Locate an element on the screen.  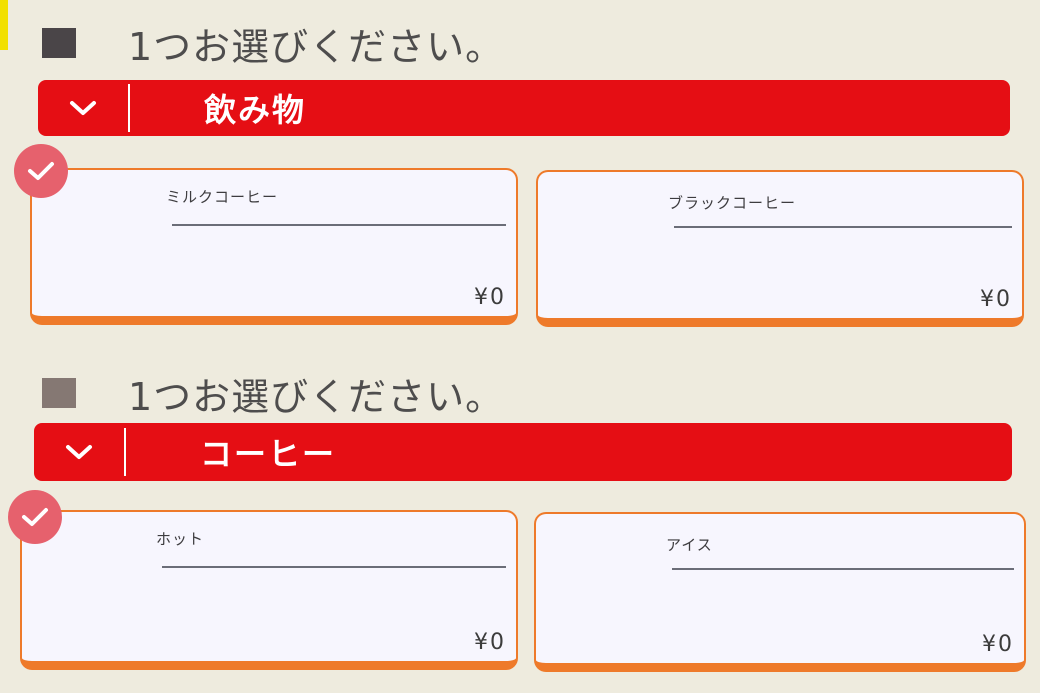
option-card-black-coffee: ブラックコーヒー ¥0 is located at coordinates (780, 248).